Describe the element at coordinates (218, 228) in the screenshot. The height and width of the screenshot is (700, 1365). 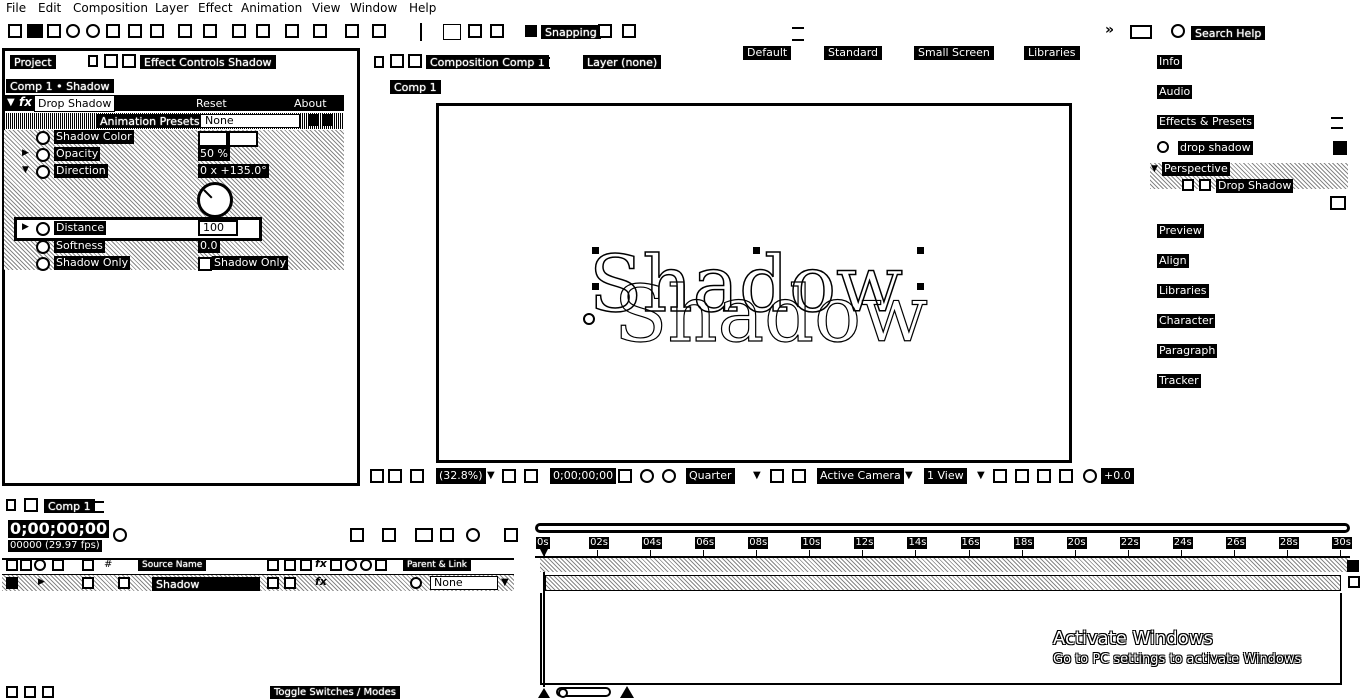
I see `distance-input: 100` at that location.